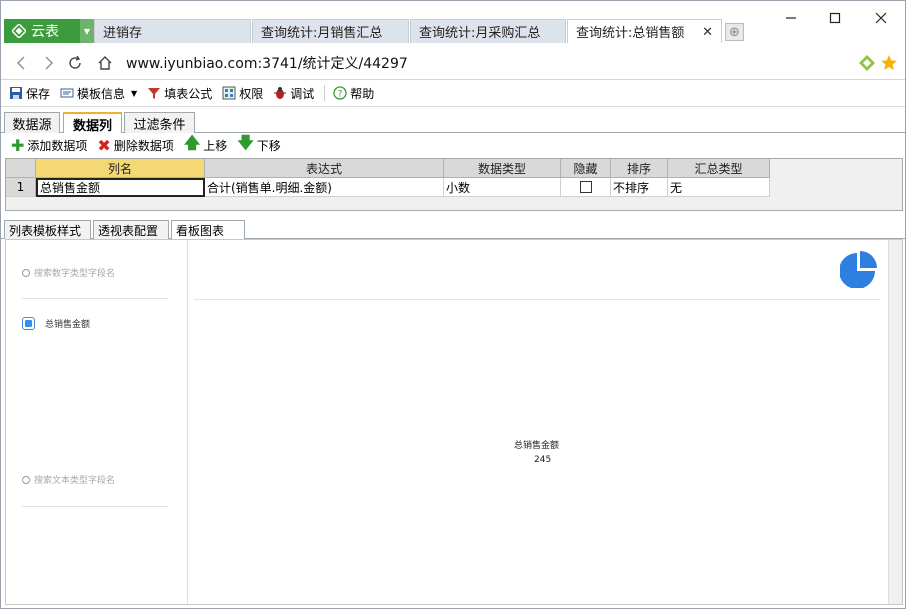 The width and height of the screenshot is (906, 609). I want to click on browser-tab-2: 查询统计:月采购汇总, so click(488, 31).